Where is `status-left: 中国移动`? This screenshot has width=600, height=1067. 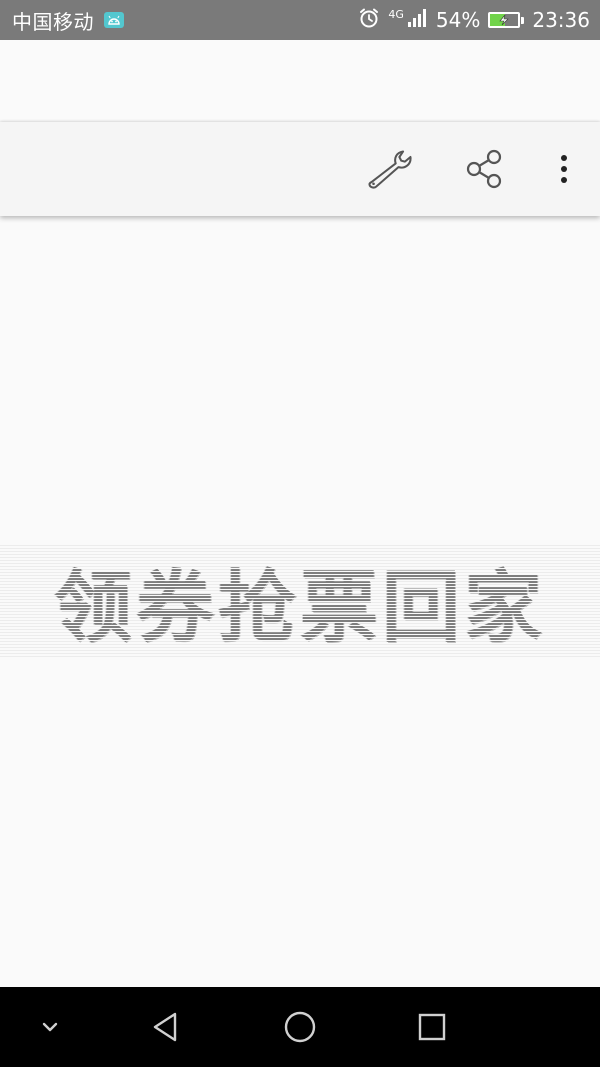 status-left: 中国移动 is located at coordinates (68, 20).